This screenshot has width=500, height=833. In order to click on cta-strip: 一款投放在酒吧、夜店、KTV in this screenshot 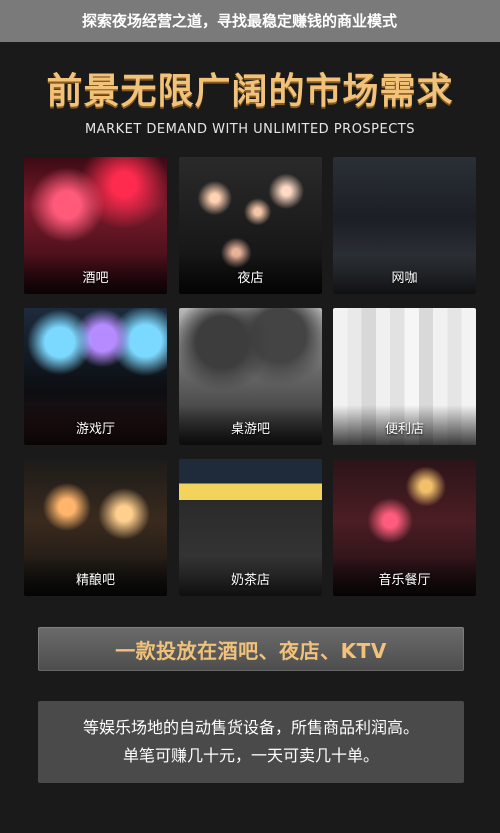, I will do `click(251, 649)`.